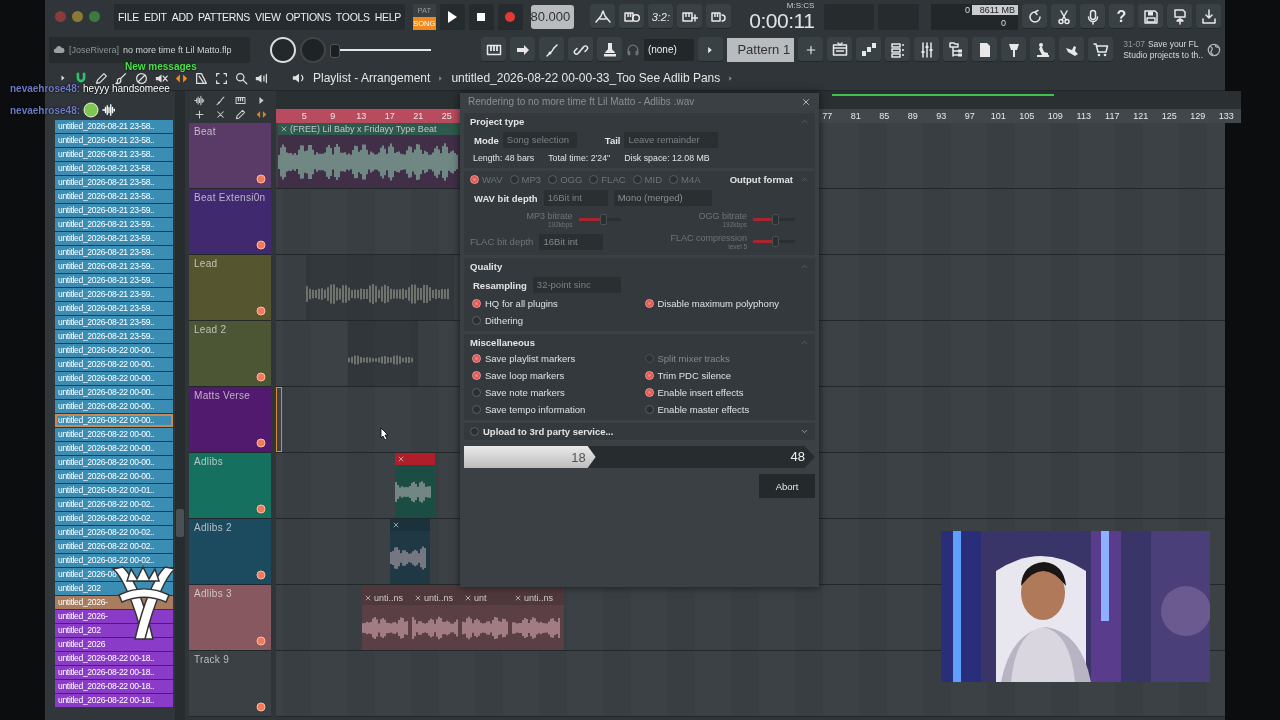 This screenshot has height=720, width=1280. I want to click on option-checkbox: Enable master effects, so click(726, 409).